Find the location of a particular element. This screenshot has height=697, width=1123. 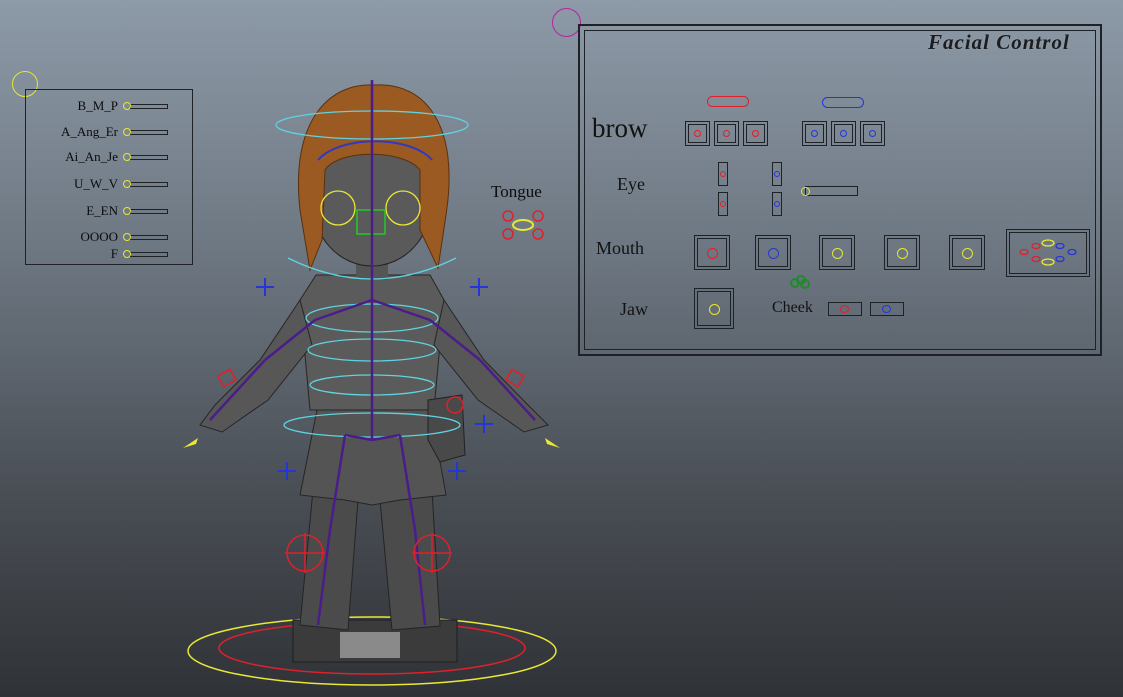

eye-left-upper-lid-control is located at coordinates (723, 174).